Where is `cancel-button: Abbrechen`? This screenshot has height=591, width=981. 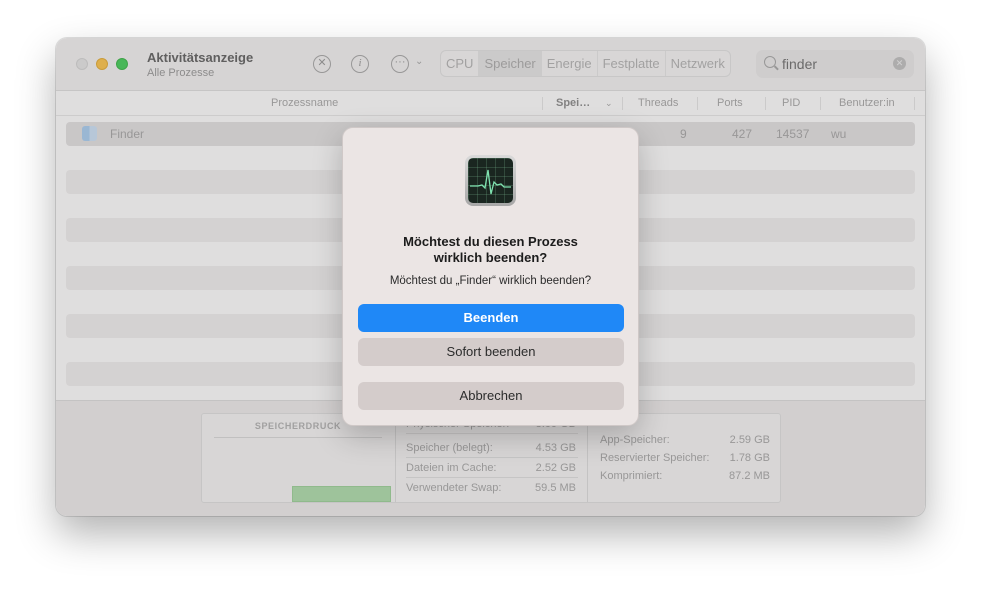
cancel-button: Abbrechen is located at coordinates (491, 396).